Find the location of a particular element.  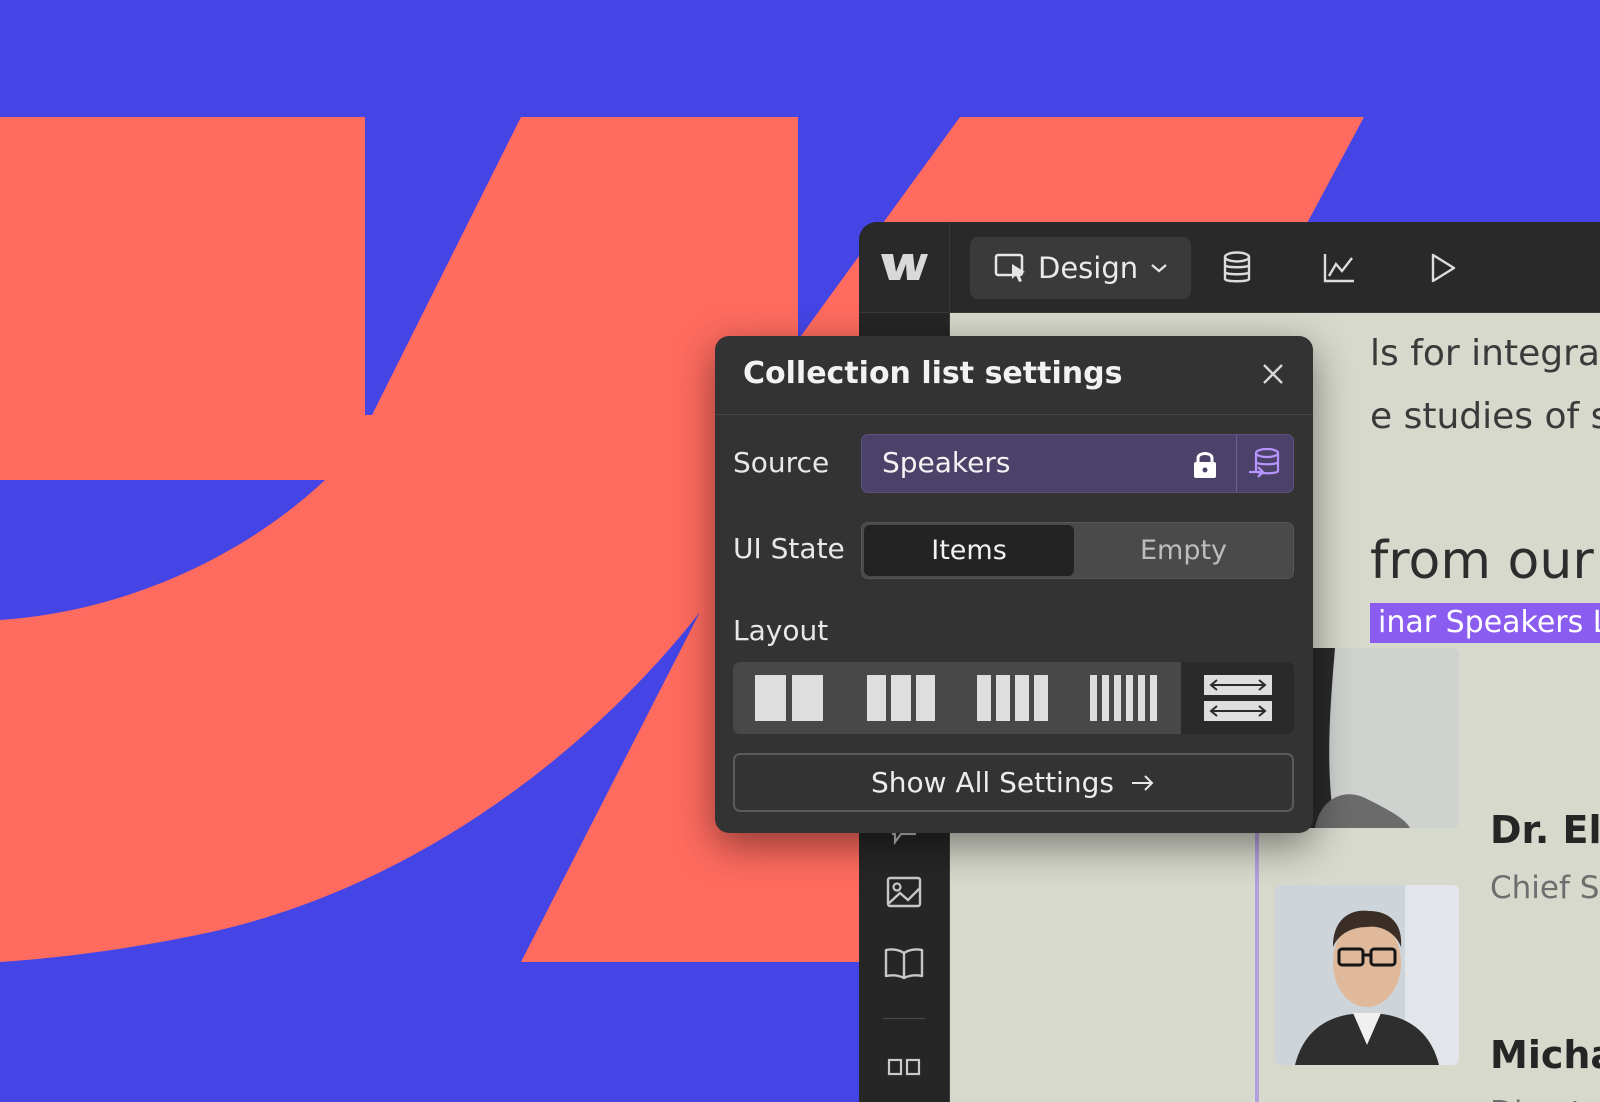

analytics-chart-icon is located at coordinates (1339, 268).